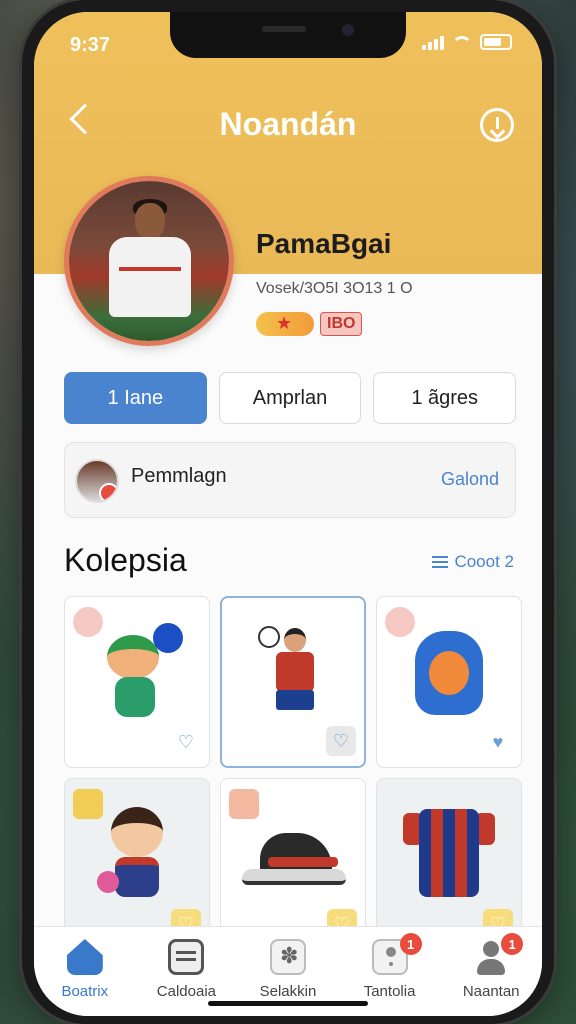 This screenshot has height=1024, width=576. I want to click on jersey-figure, so click(449, 851).